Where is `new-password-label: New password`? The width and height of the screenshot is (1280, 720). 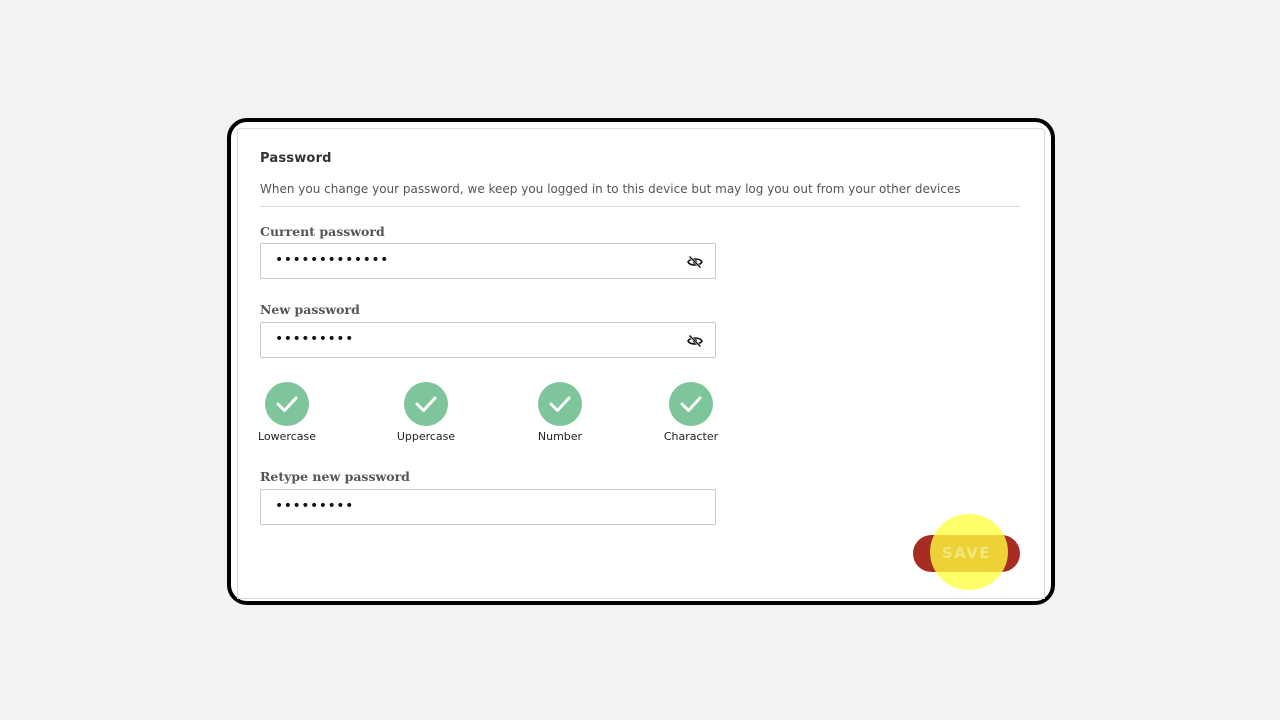 new-password-label: New password is located at coordinates (310, 309).